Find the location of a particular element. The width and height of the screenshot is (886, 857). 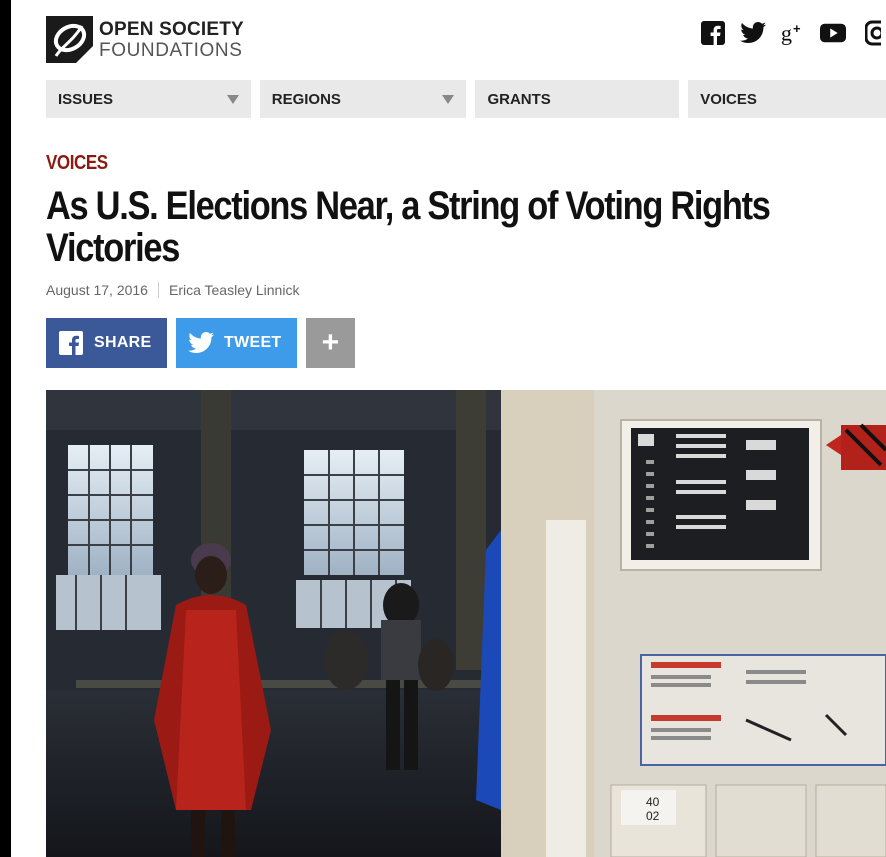

window-left is located at coordinates (108, 537).